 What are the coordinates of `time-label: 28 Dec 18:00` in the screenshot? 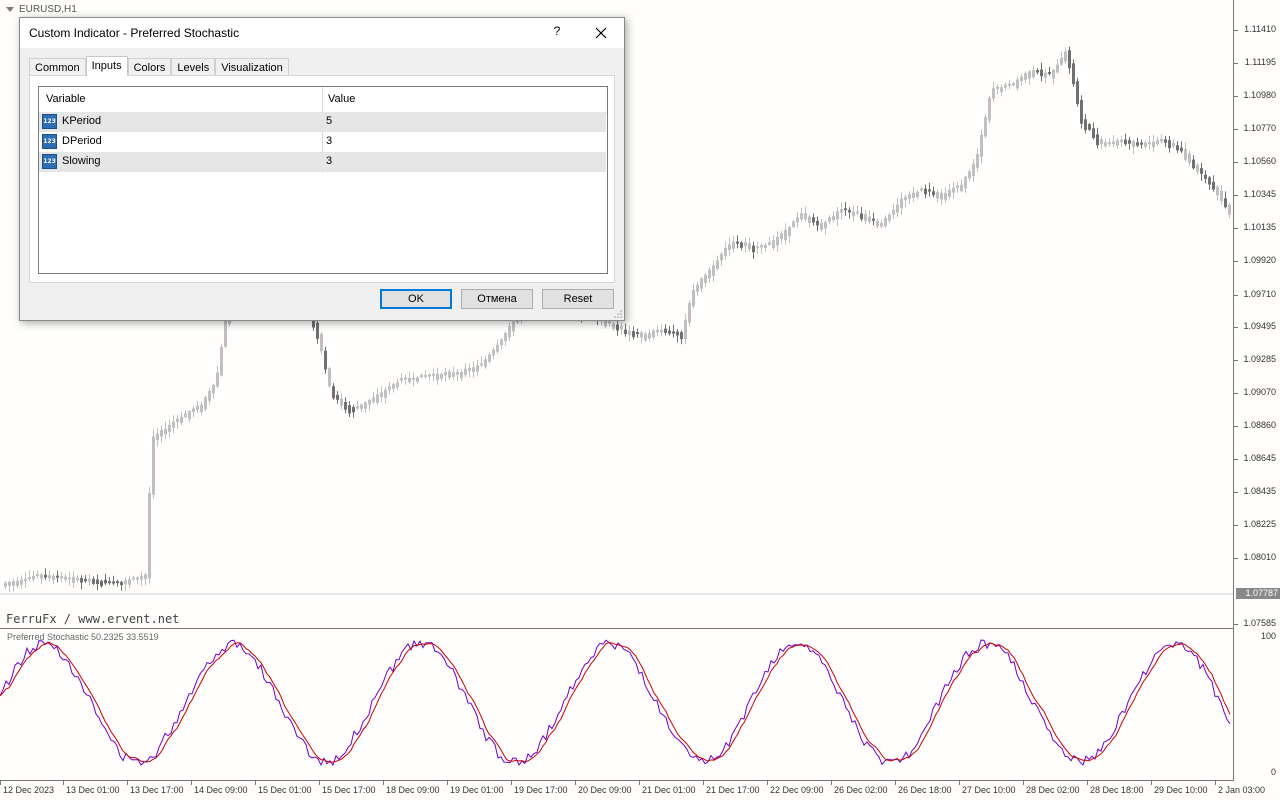 It's located at (1117, 790).